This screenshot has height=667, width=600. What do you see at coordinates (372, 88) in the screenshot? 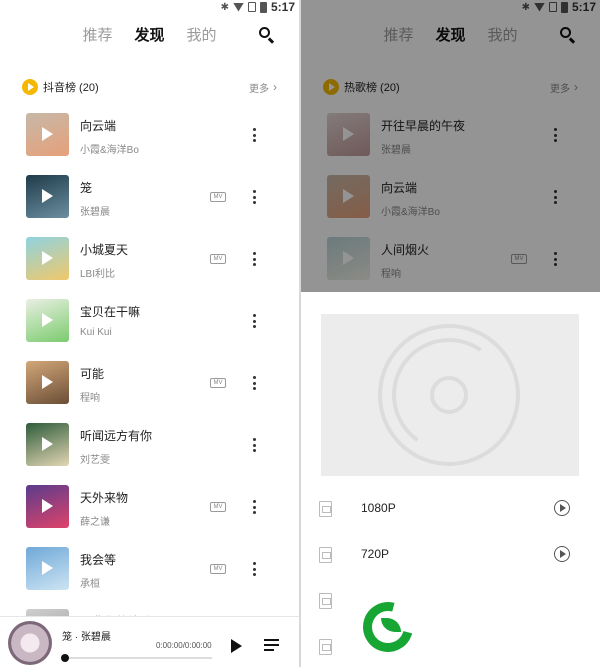
I see `section-title: 热歌榜 (20)` at bounding box center [372, 88].